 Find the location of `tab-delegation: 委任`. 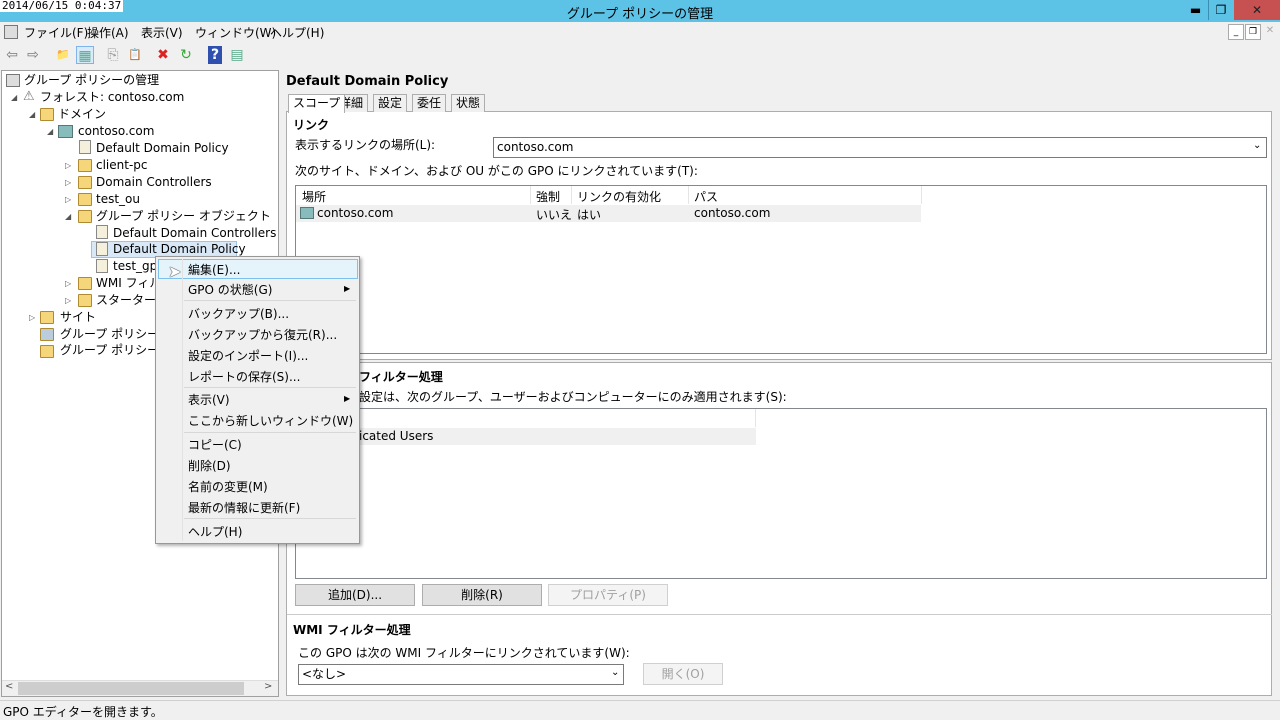

tab-delegation: 委任 is located at coordinates (429, 103).